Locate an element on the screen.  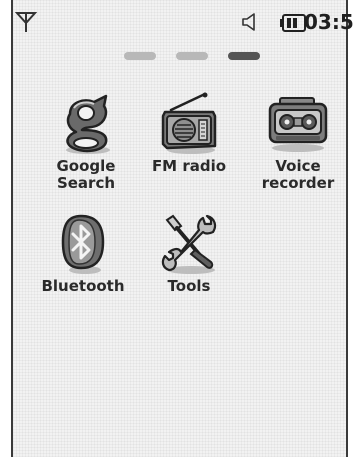
app-bluetooth: Bluetooth is located at coordinates (83, 253).